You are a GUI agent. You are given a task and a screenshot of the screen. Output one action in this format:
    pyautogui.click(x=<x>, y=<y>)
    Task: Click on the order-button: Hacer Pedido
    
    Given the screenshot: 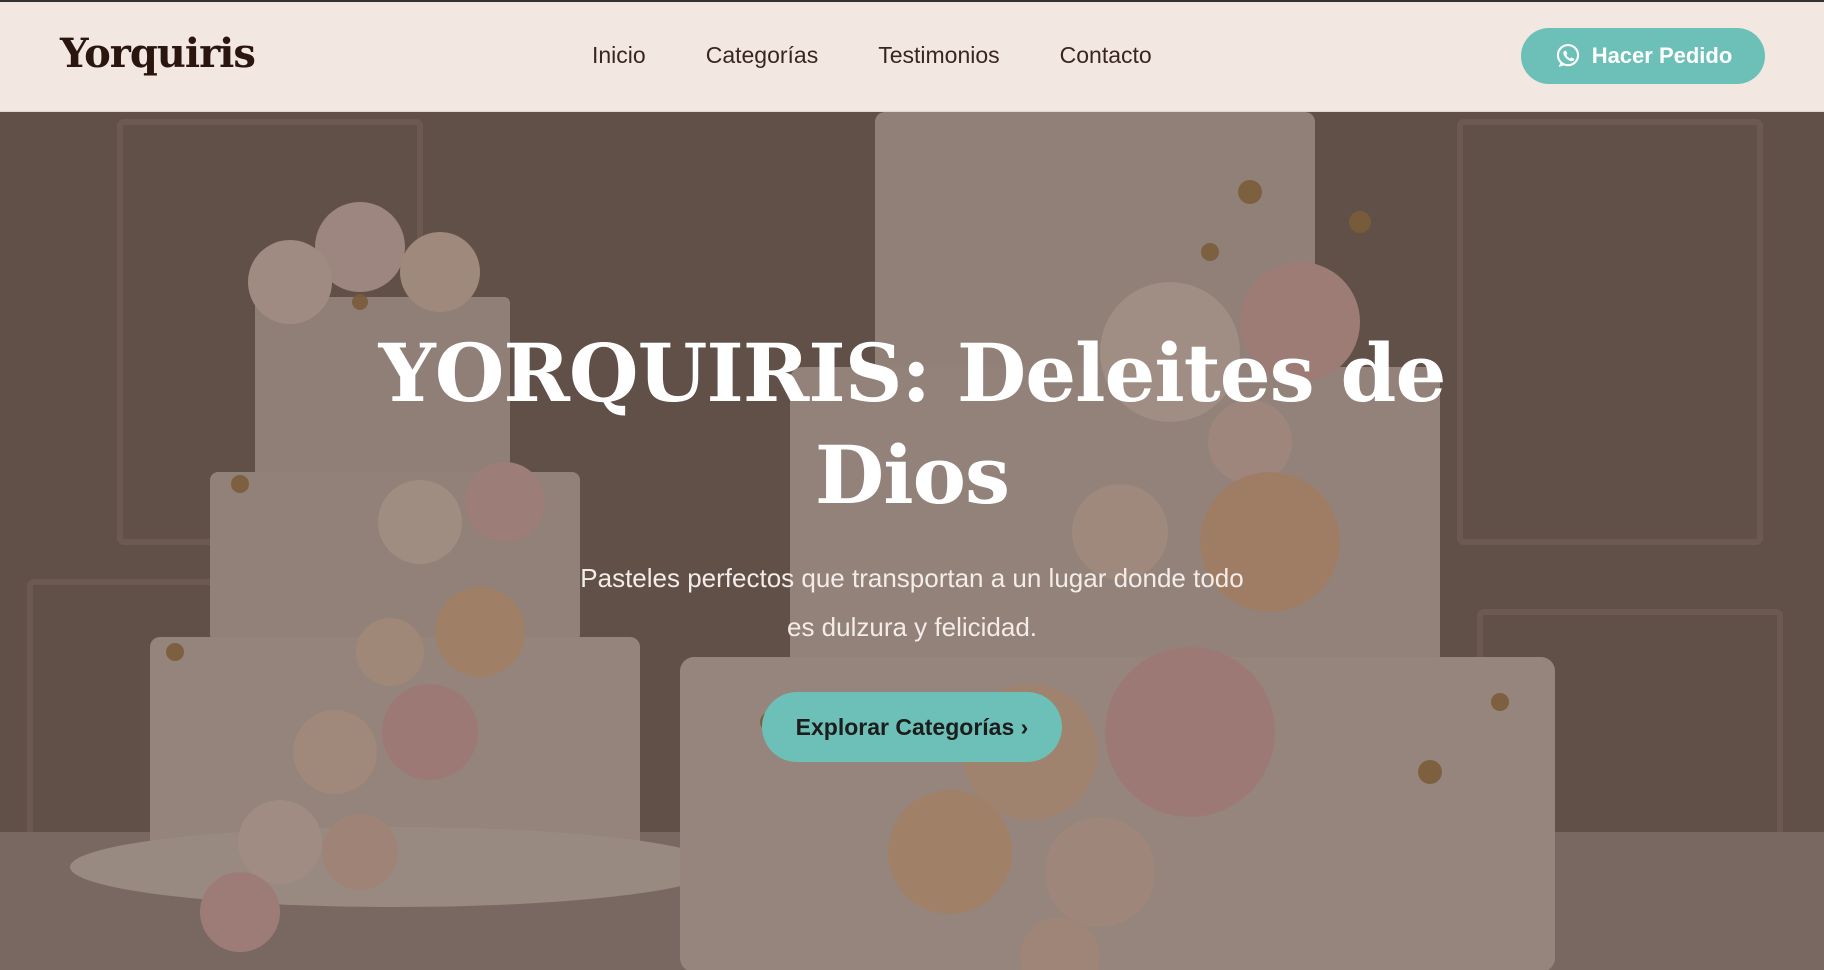 What is the action you would take?
    pyautogui.click(x=1643, y=56)
    